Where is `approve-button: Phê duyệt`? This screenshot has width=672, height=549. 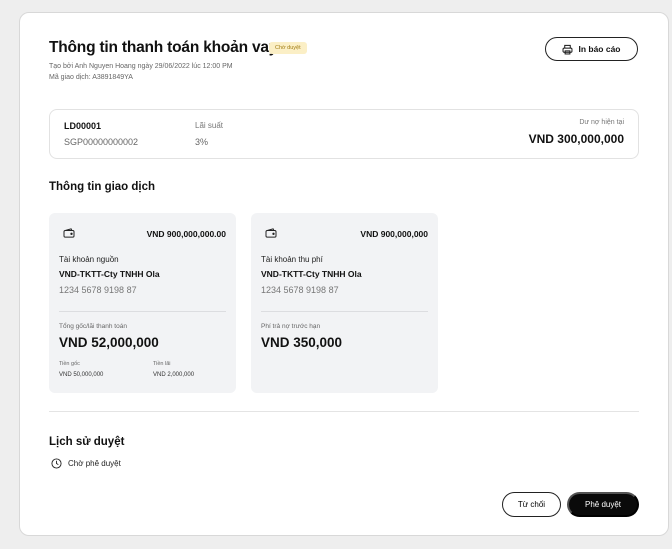
approve-button: Phê duyệt is located at coordinates (603, 504).